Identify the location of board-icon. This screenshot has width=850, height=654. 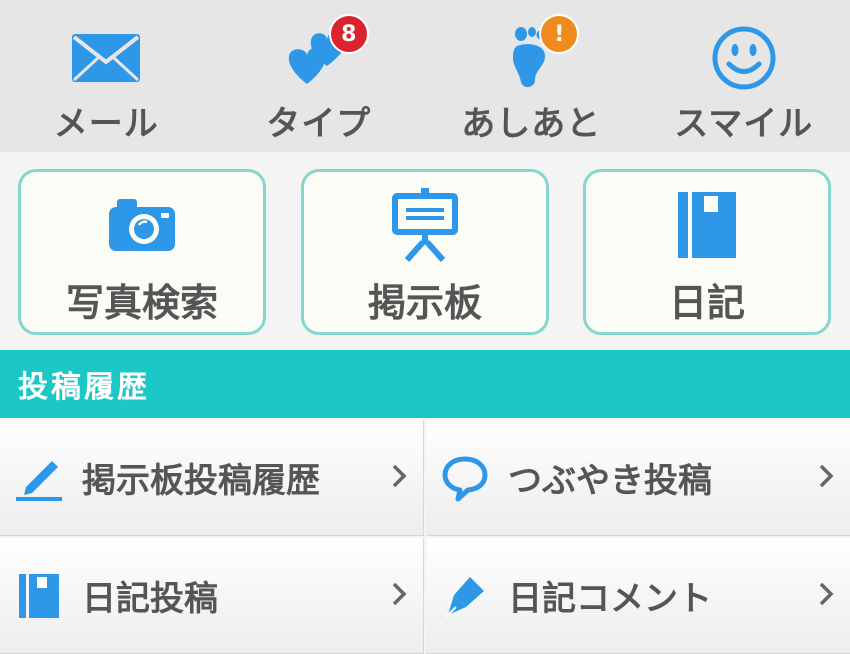
(425, 225).